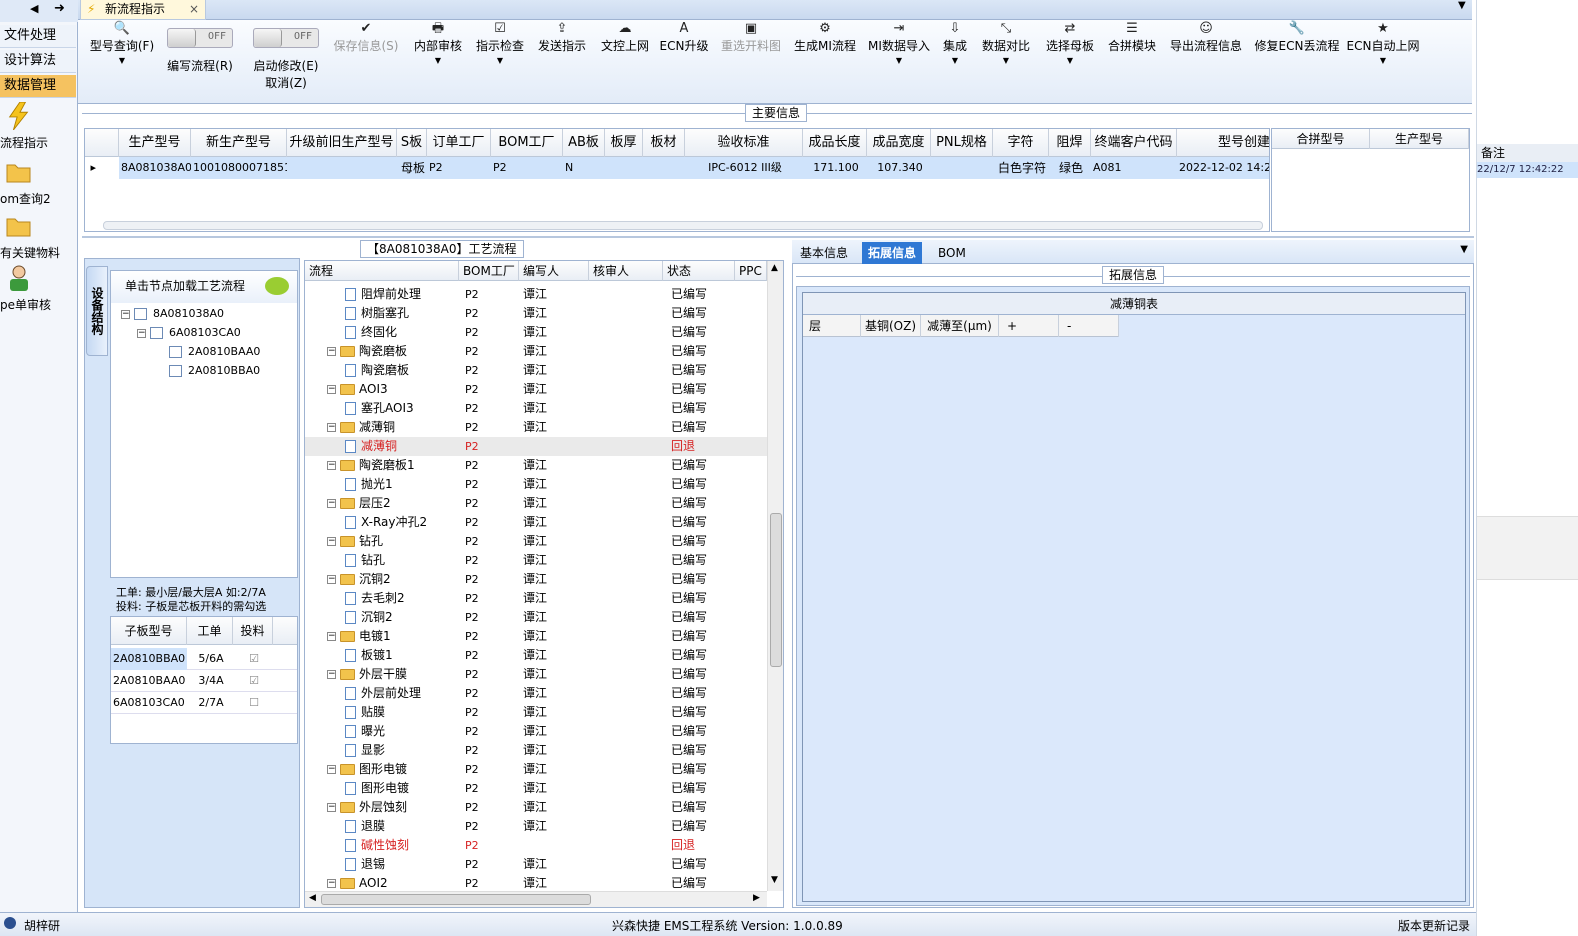 The image size is (1578, 936). What do you see at coordinates (536, 522) in the screenshot?
I see `table-row: X-Ray冲孔2 P2 谭江 已编写` at bounding box center [536, 522].